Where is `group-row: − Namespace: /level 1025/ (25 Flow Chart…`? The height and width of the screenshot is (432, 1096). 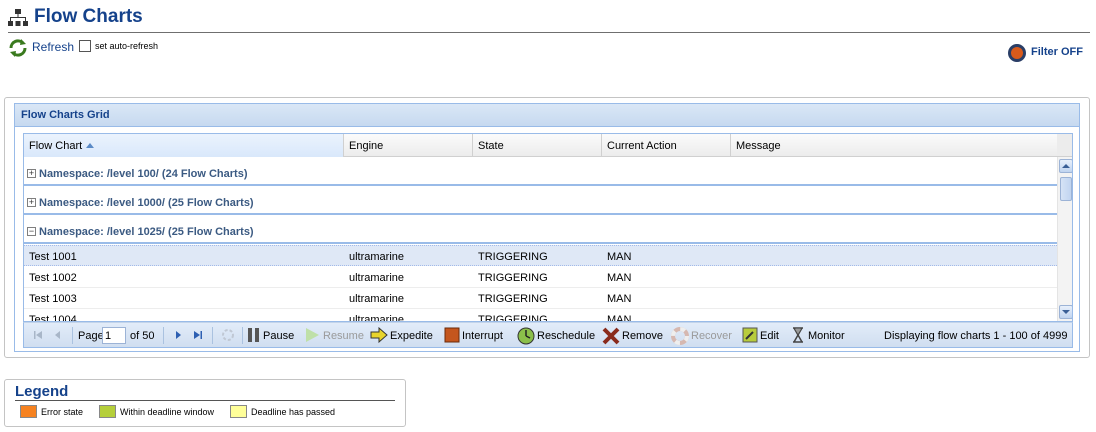
group-row: − Namespace: /level 1025/ (25 Flow Chart… is located at coordinates (540, 229).